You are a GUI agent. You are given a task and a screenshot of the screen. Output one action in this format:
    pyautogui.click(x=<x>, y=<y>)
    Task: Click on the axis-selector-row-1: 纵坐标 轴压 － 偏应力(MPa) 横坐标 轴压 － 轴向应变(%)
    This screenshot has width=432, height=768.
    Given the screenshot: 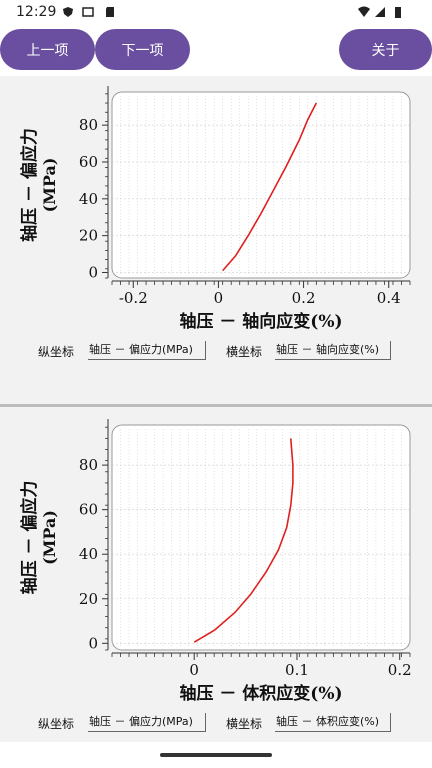 What is the action you would take?
    pyautogui.click(x=216, y=351)
    